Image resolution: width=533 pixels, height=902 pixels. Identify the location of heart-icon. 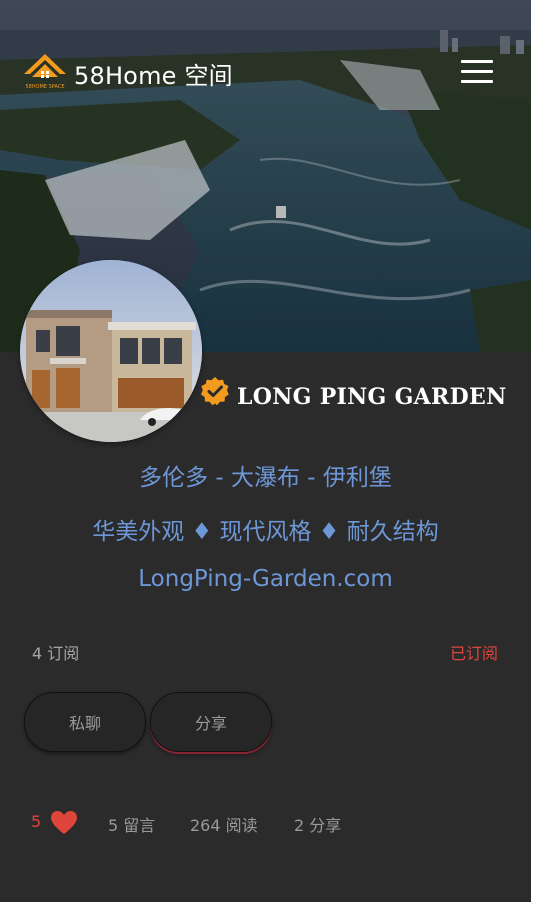
(64, 823).